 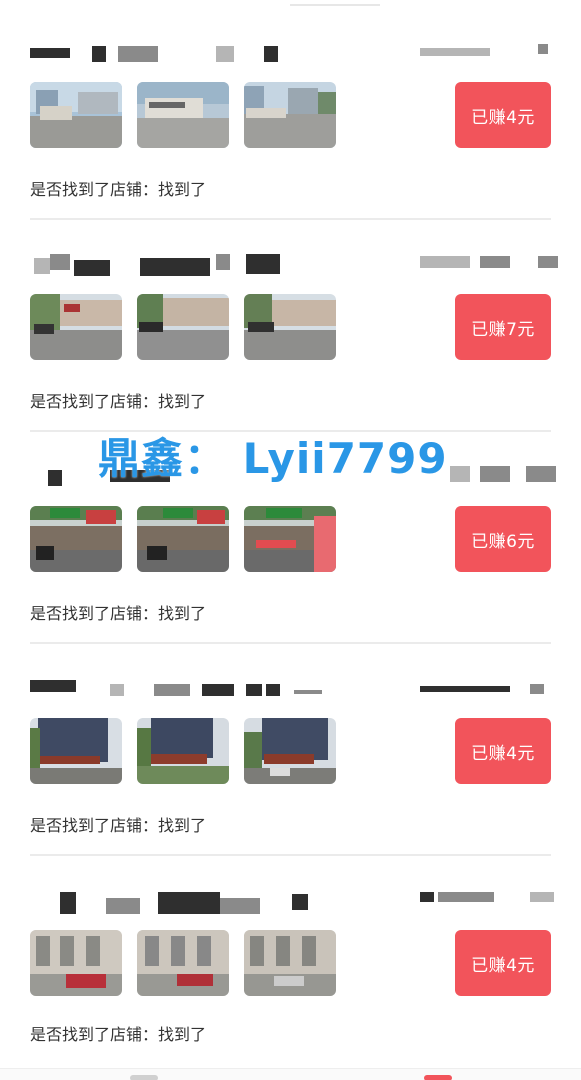 I want to click on bottom-tab-bar, so click(x=290, y=1074).